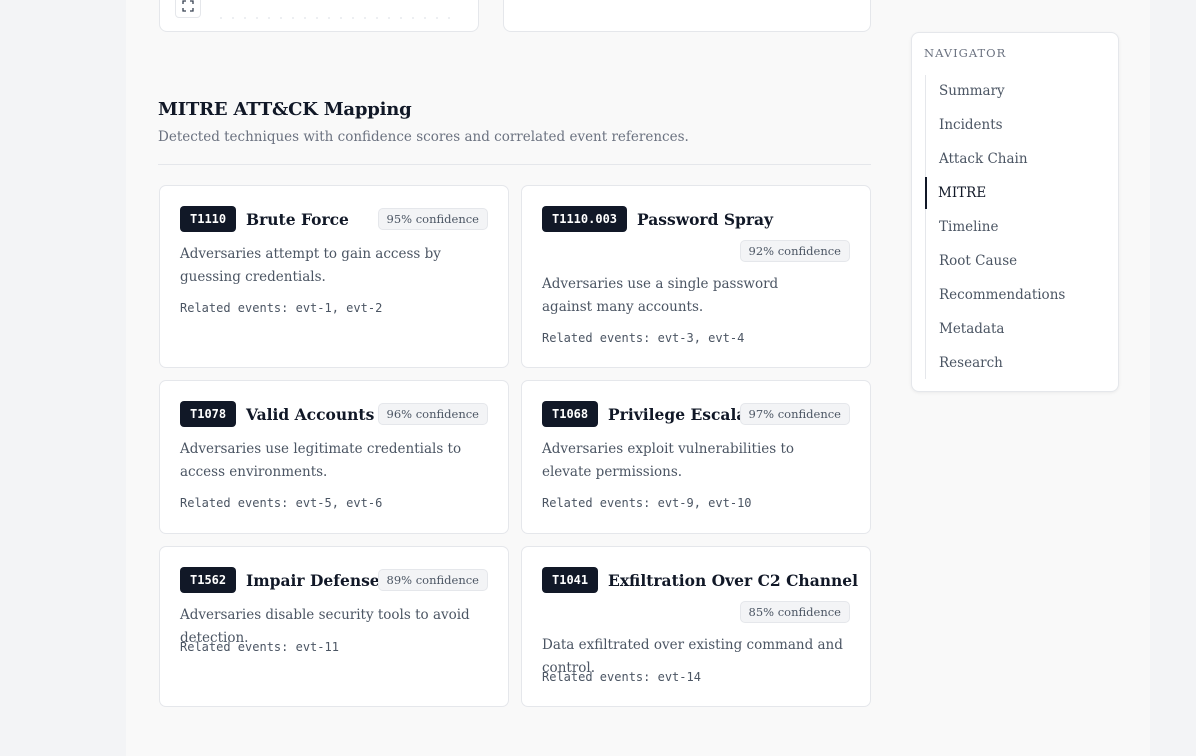 The width and height of the screenshot is (1196, 756). I want to click on technique-name: Valid Accounts, so click(310, 414).